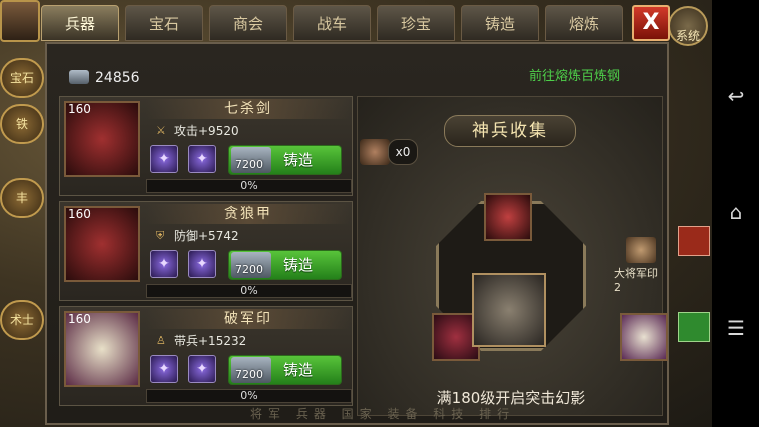 Image resolution: width=759 pixels, height=427 pixels. What do you see at coordinates (509, 310) in the screenshot?
I see `phantom-weapon-slot` at bounding box center [509, 310].